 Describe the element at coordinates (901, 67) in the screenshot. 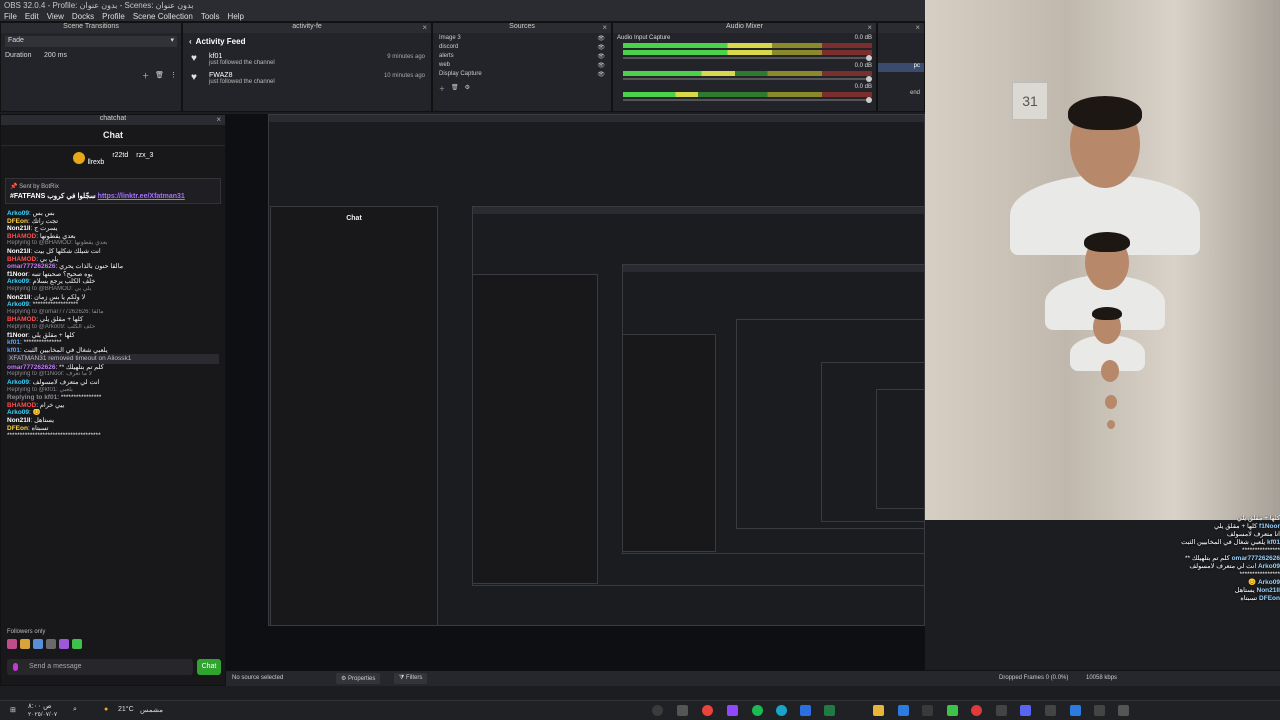

I see `scene-item: pc` at that location.